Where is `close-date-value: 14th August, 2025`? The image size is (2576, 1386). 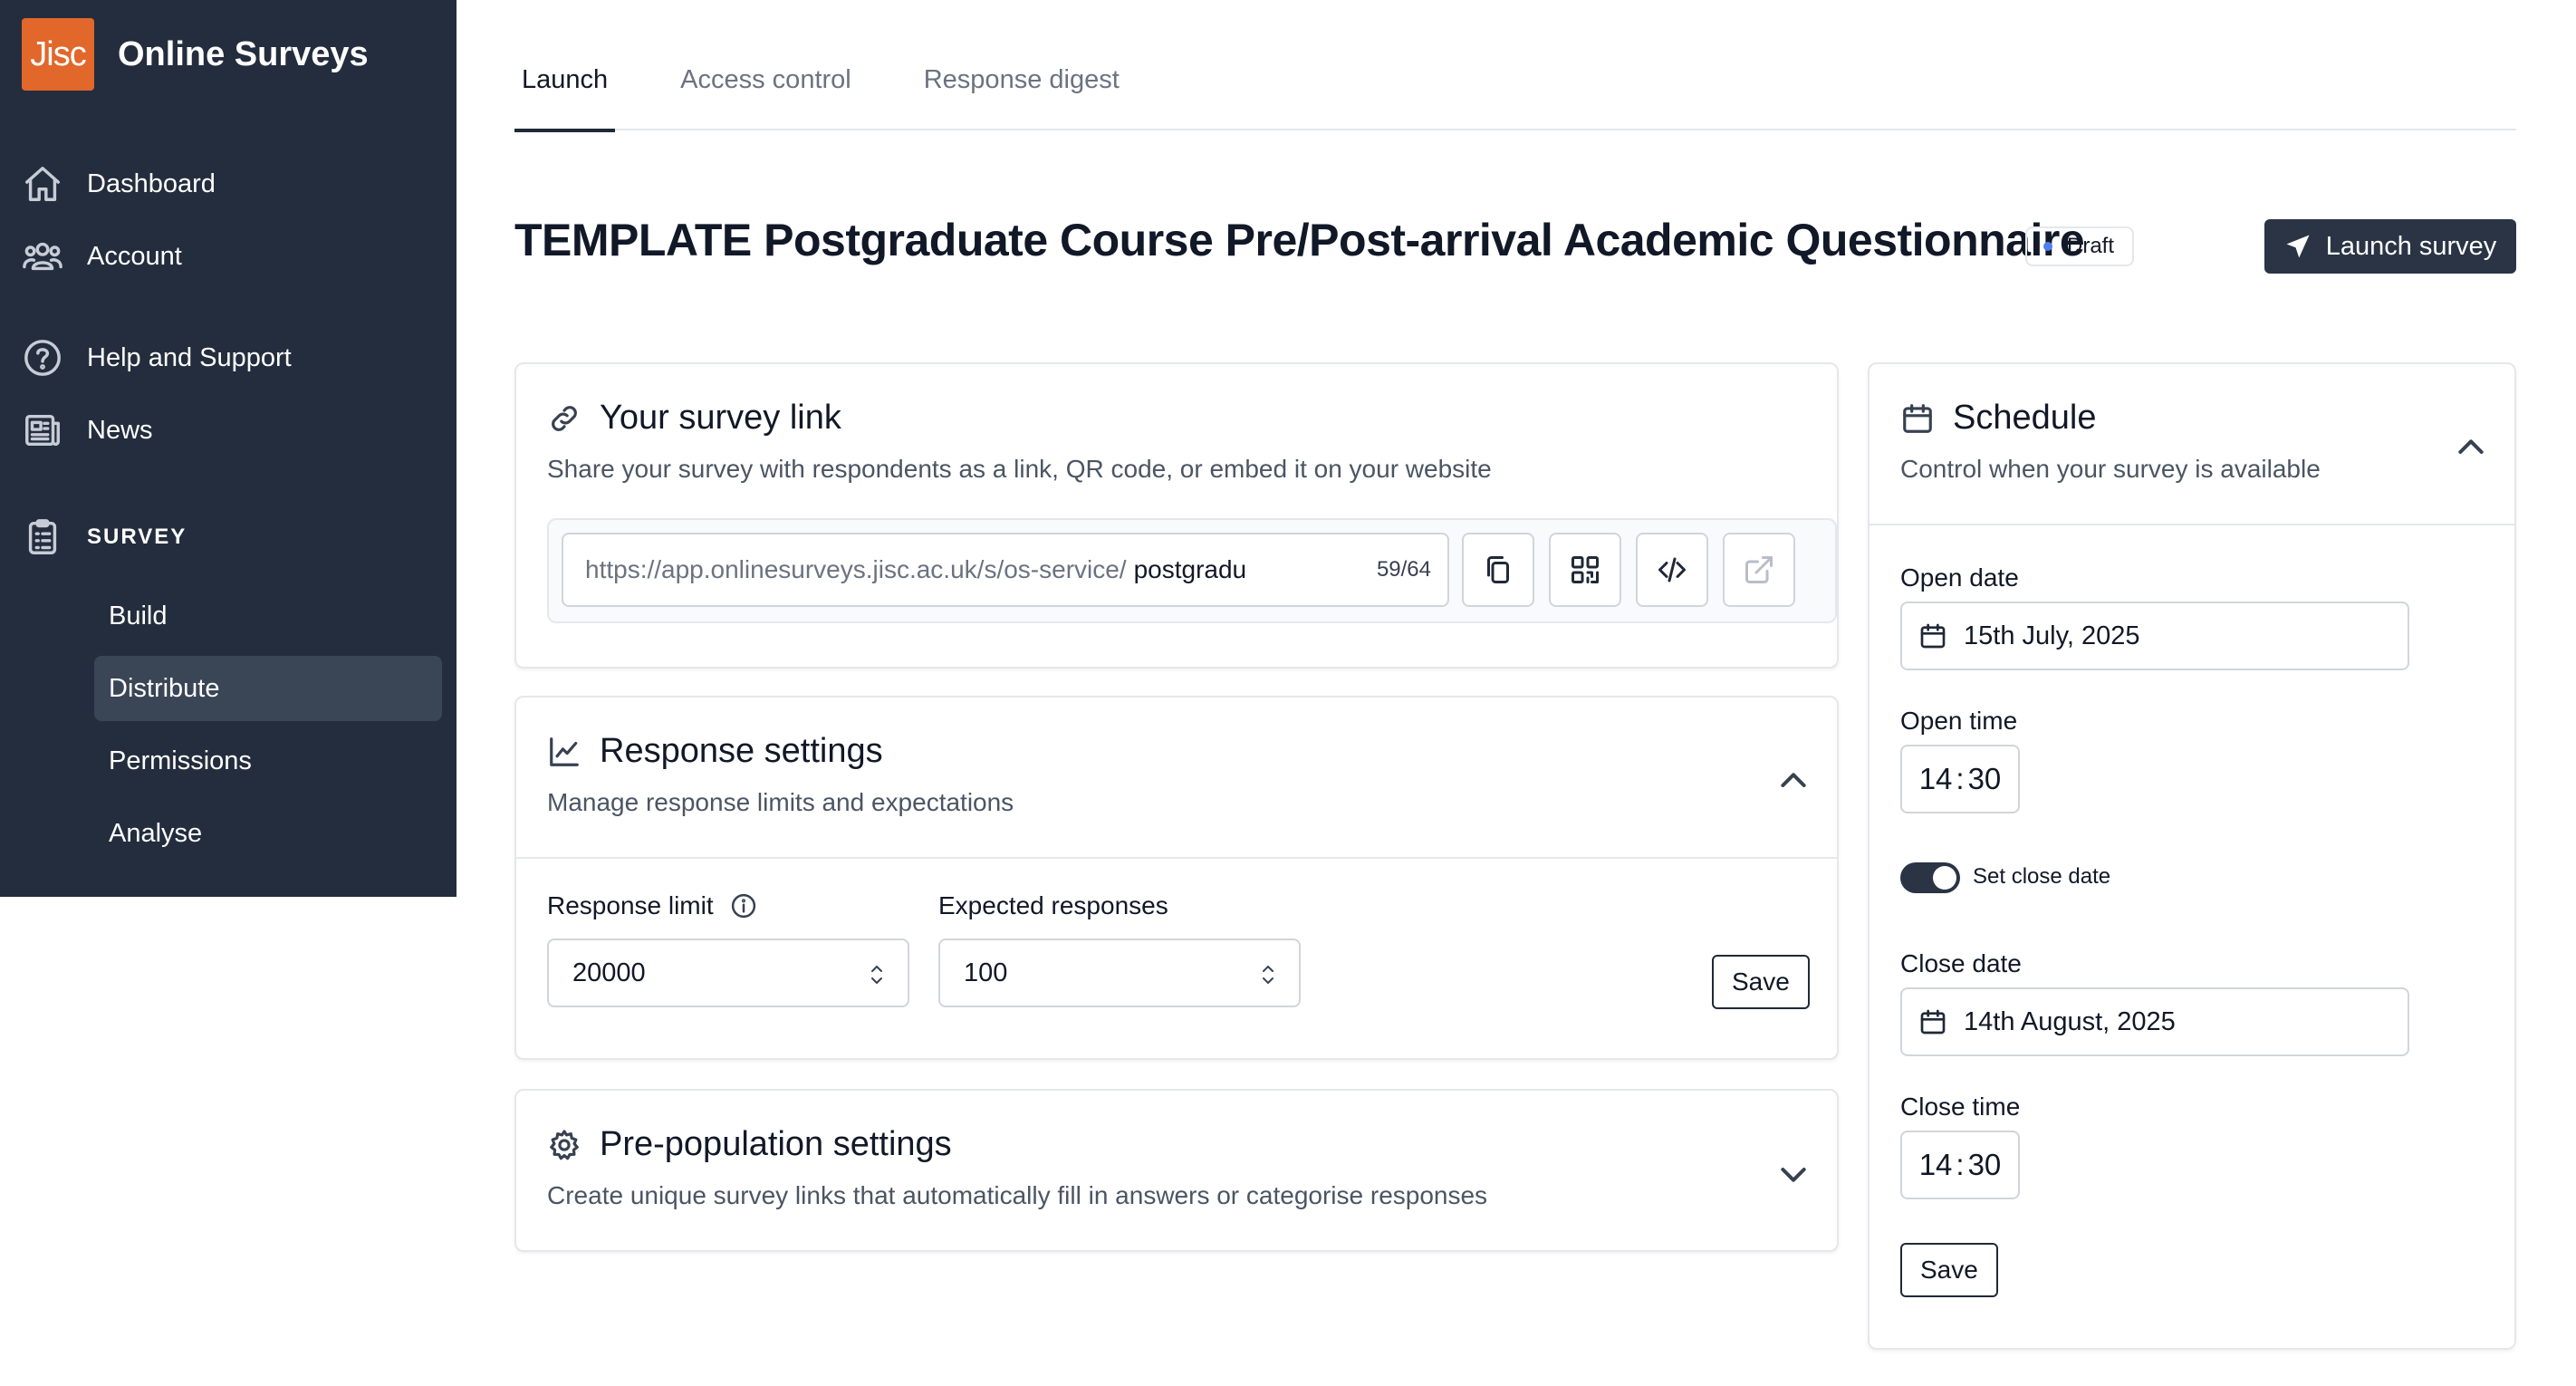 close-date-value: 14th August, 2025 is located at coordinates (2070, 1021).